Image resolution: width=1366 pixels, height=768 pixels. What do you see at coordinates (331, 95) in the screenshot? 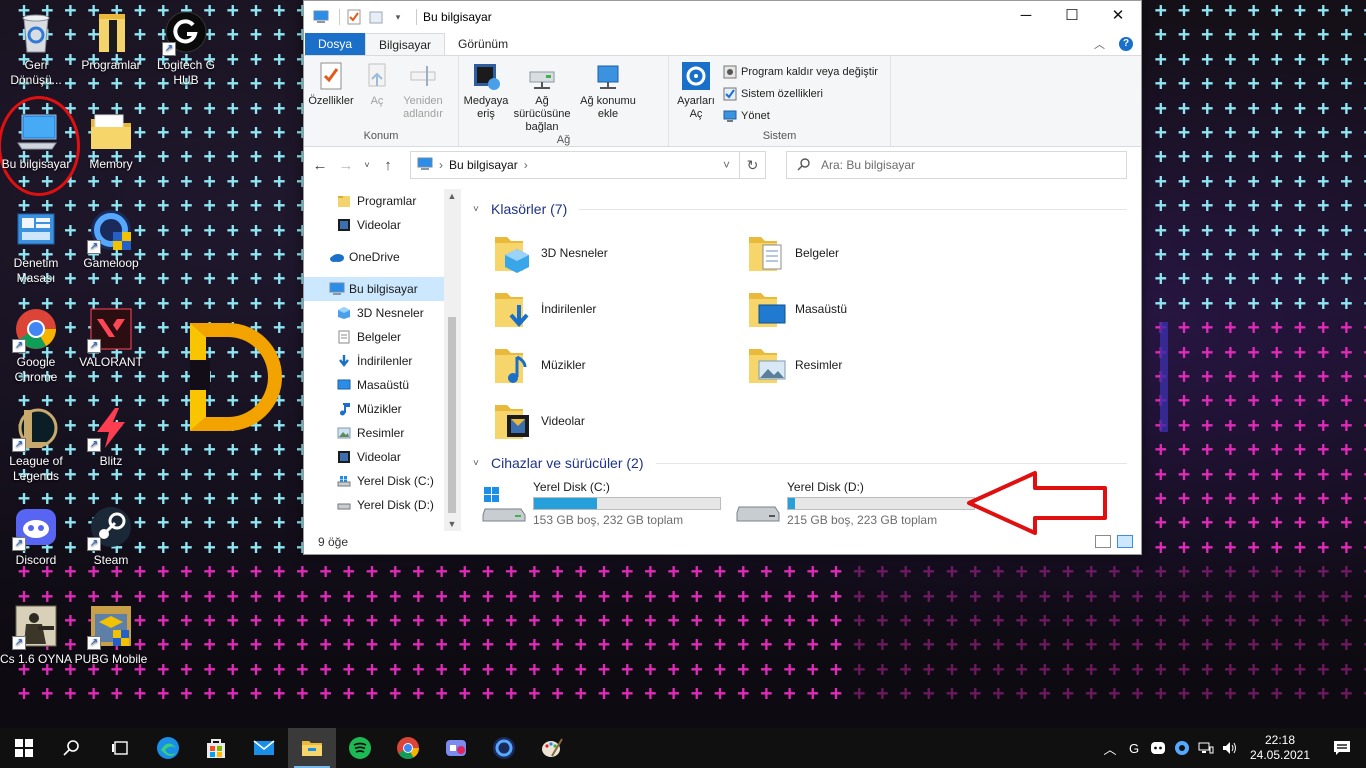
I see `properties-button: Özellikler` at bounding box center [331, 95].